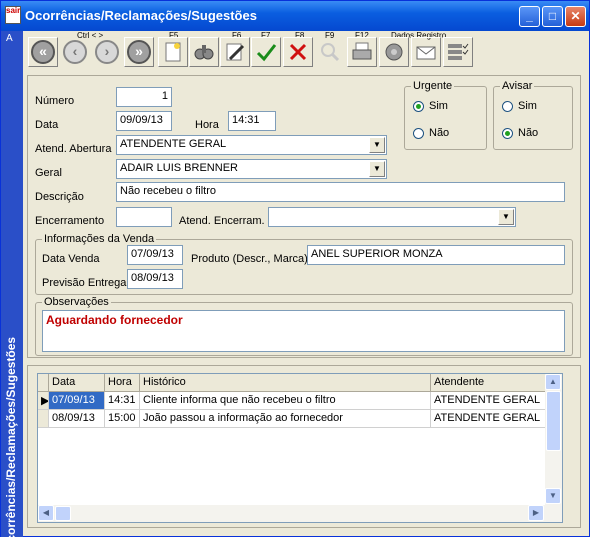 This screenshot has height=551, width=590. What do you see at coordinates (76, 302) in the screenshot?
I see `observacoes-title: Observações` at bounding box center [76, 302].